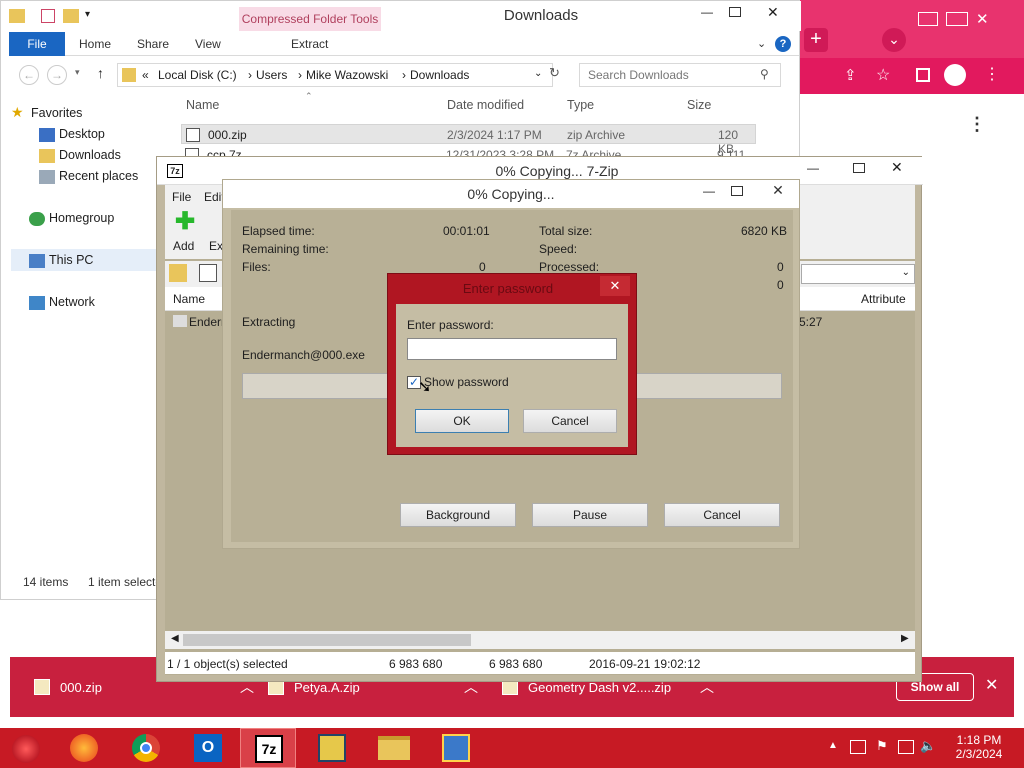 The width and height of the screenshot is (1024, 768). I want to click on nav-homegroup: Homegroup, so click(72, 218).